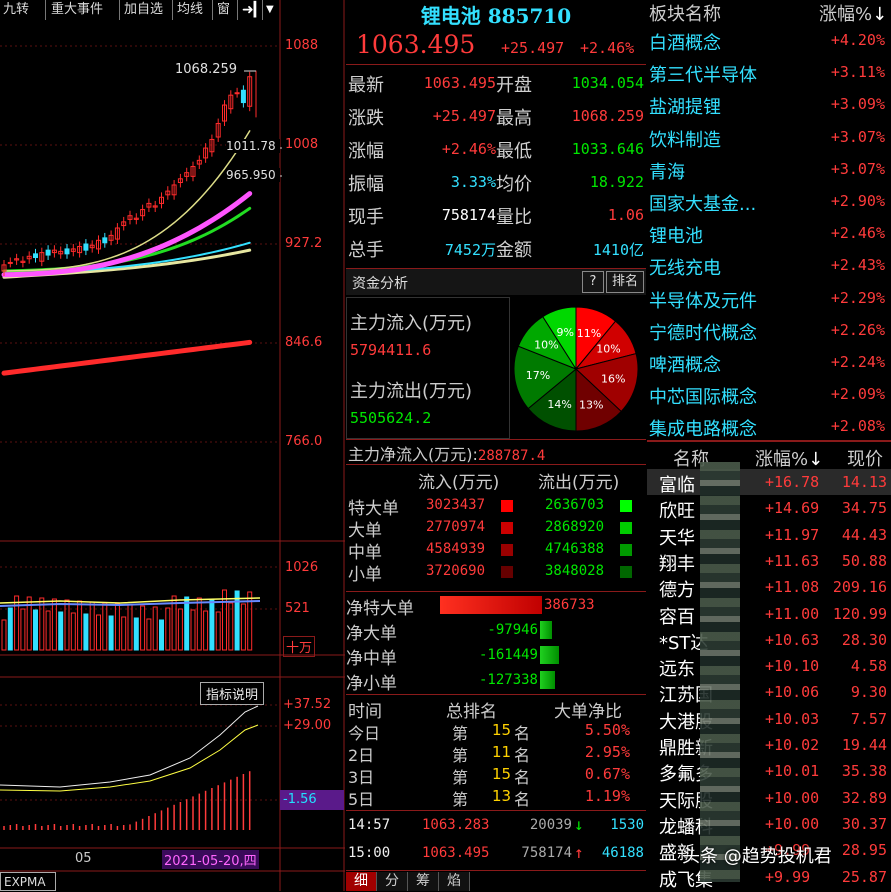  What do you see at coordinates (769, 362) in the screenshot?
I see `sector-row: 啤酒概念 +2.24%` at bounding box center [769, 362].